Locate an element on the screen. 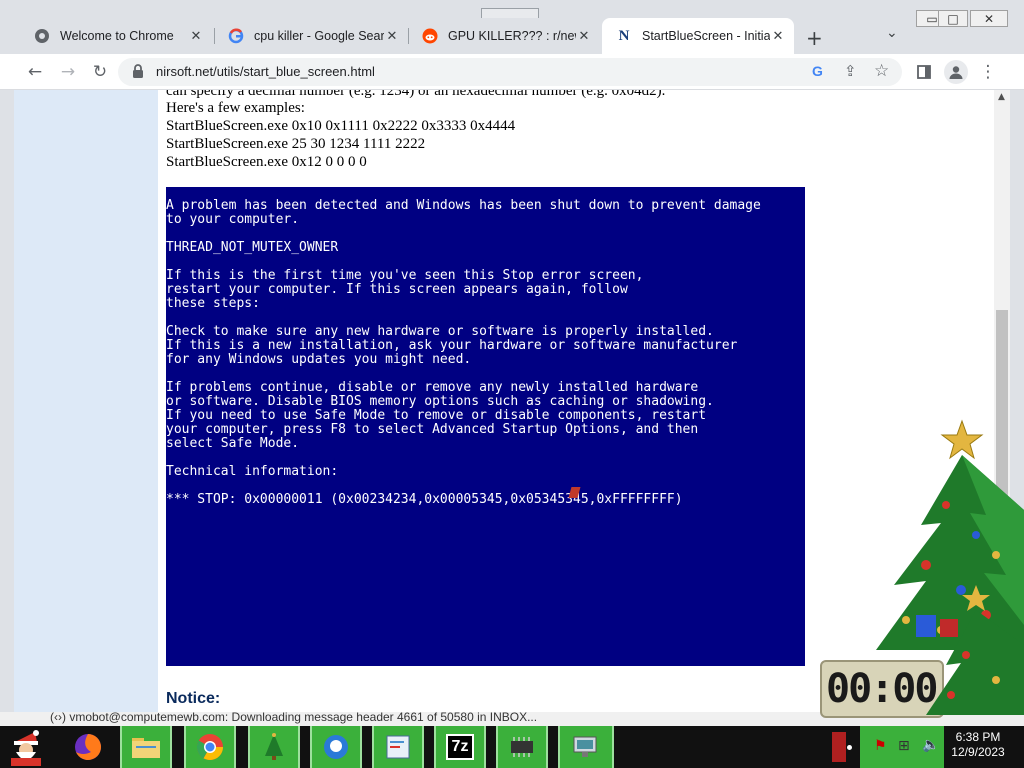 The width and height of the screenshot is (1024, 768). system-tray: ⚑ ⊞ 🔈 is located at coordinates (902, 747).